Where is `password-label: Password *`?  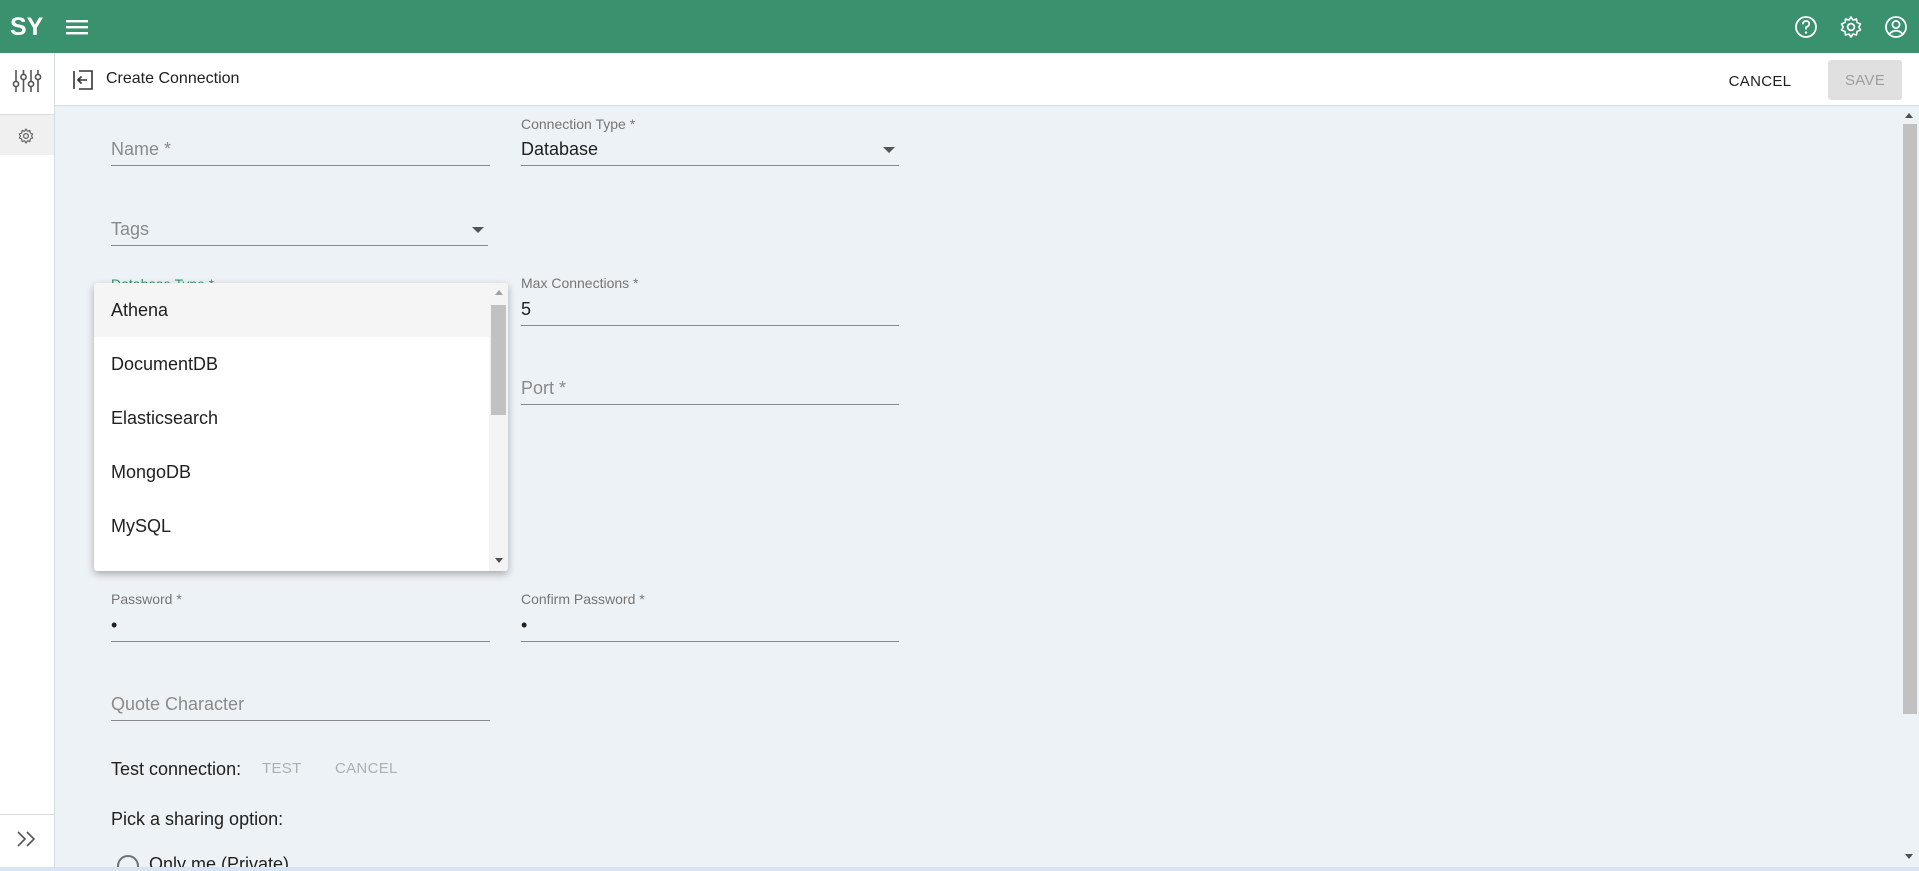
password-label: Password * is located at coordinates (146, 599).